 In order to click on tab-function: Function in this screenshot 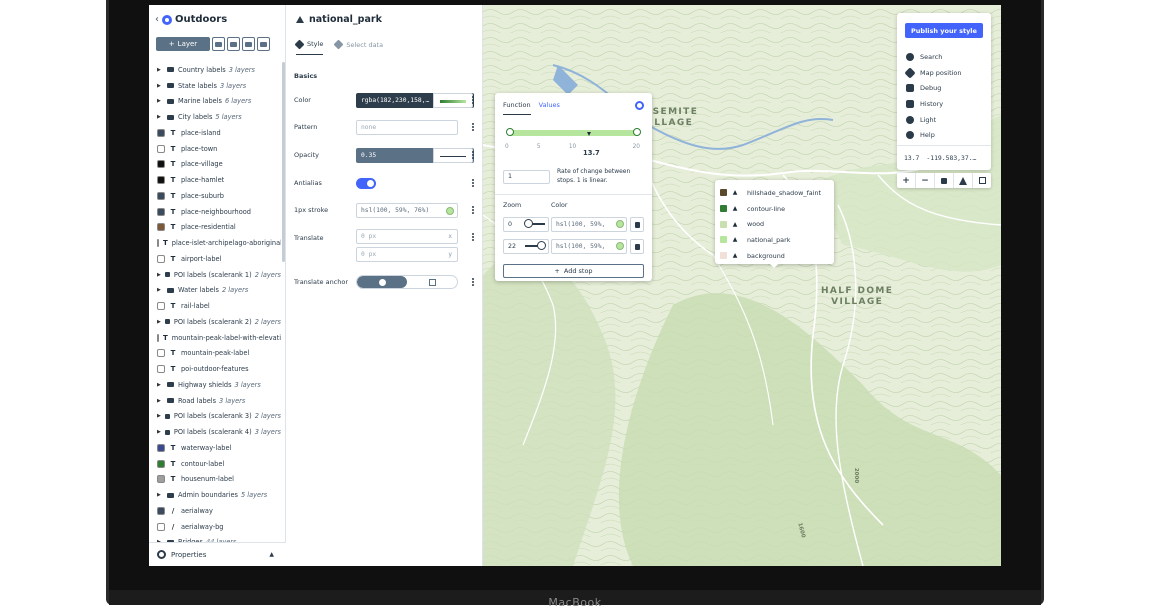, I will do `click(517, 108)`.